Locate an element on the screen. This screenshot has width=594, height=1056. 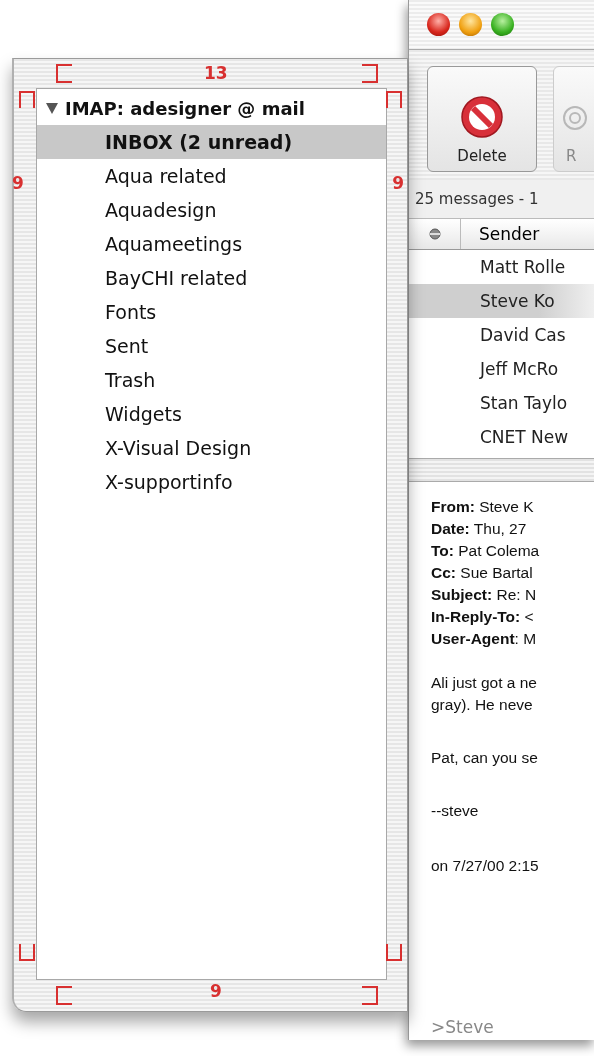
sender-cell: Jeff McRo is located at coordinates (519, 369).